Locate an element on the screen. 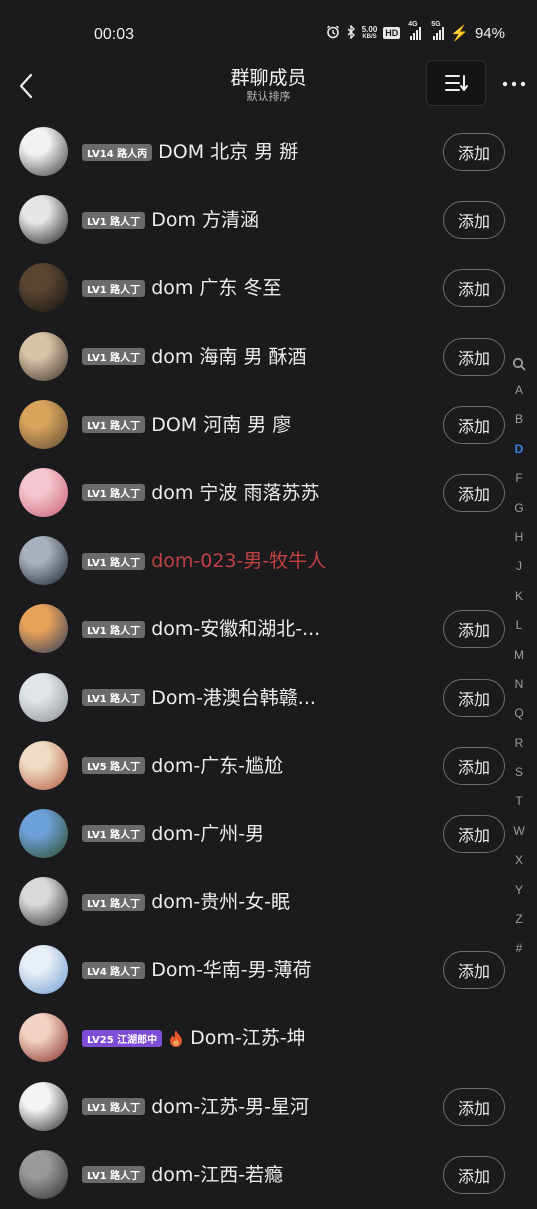  alarm-icon is located at coordinates (333, 33).